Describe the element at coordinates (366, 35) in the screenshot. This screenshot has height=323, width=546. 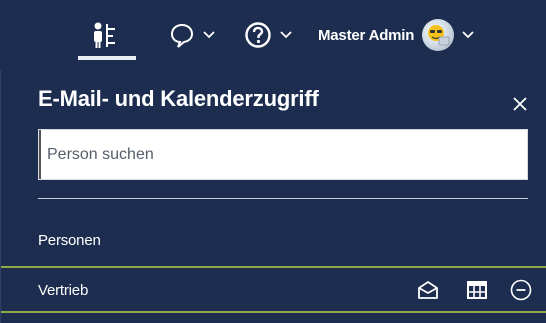
I see `user-name: Master Admin` at that location.